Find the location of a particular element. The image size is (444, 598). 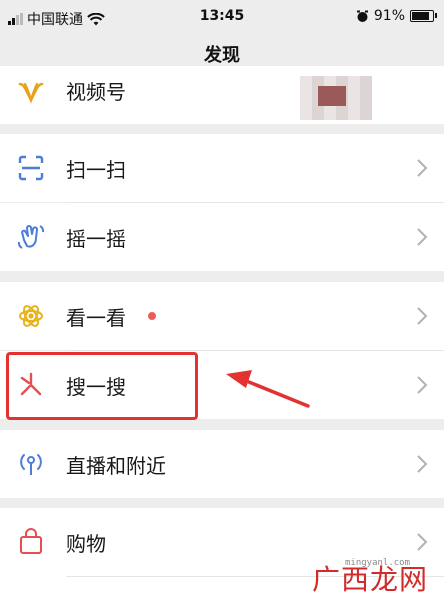

status-right: 91% is located at coordinates (396, 16).